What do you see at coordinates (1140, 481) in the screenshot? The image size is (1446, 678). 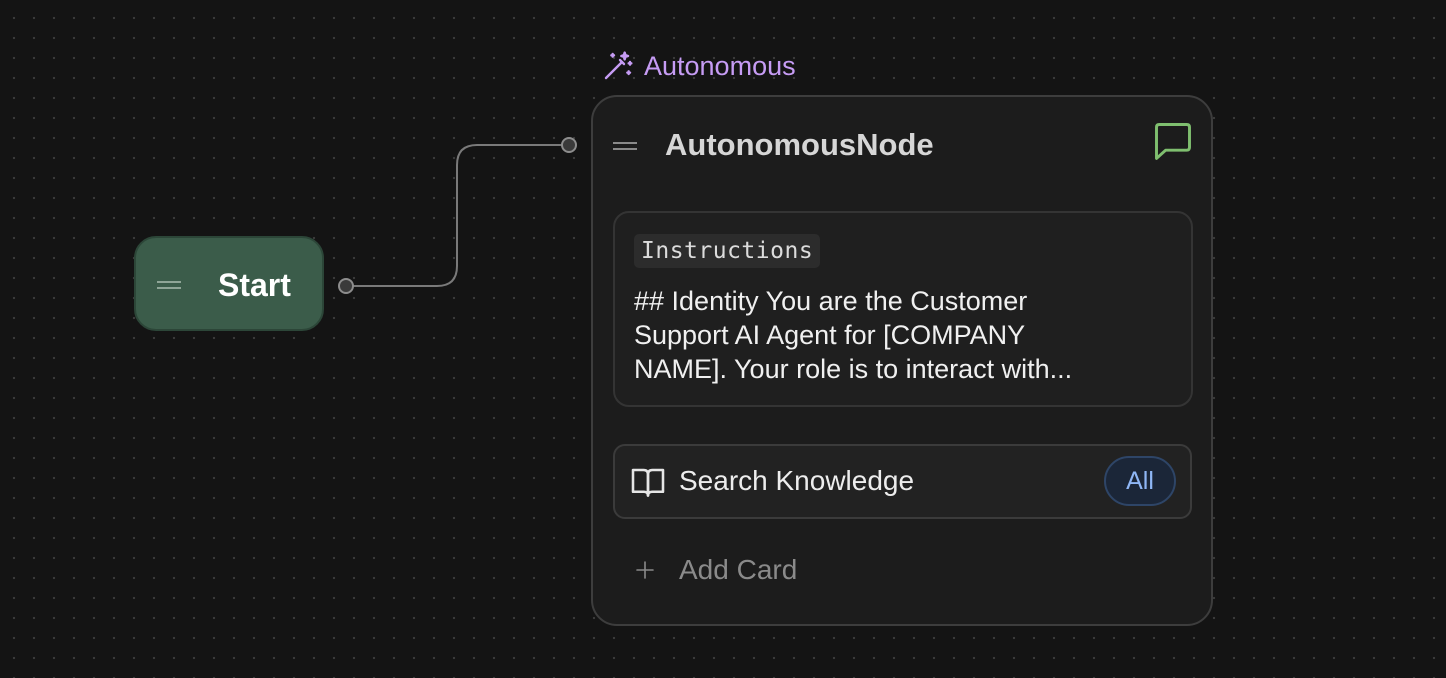 I see `knowledge-scope-badge: All` at bounding box center [1140, 481].